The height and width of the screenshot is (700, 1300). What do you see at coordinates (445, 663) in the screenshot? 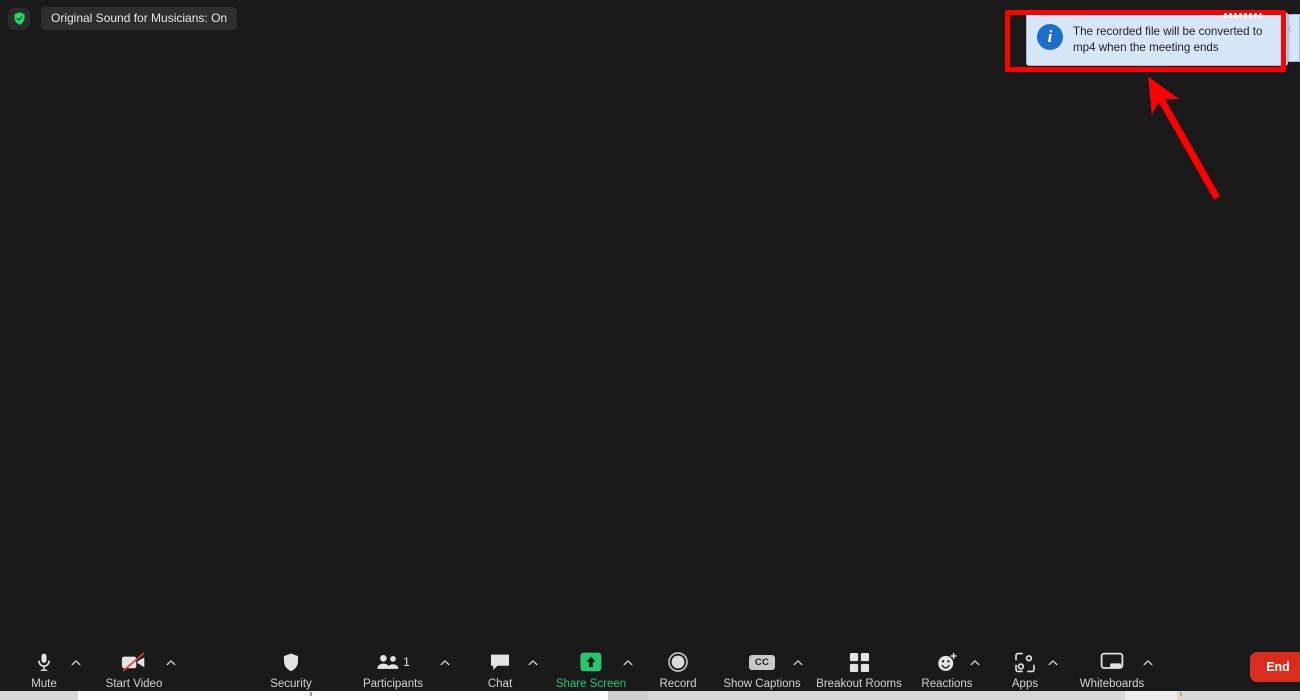
I see `chevron-up-icon-participants` at bounding box center [445, 663].